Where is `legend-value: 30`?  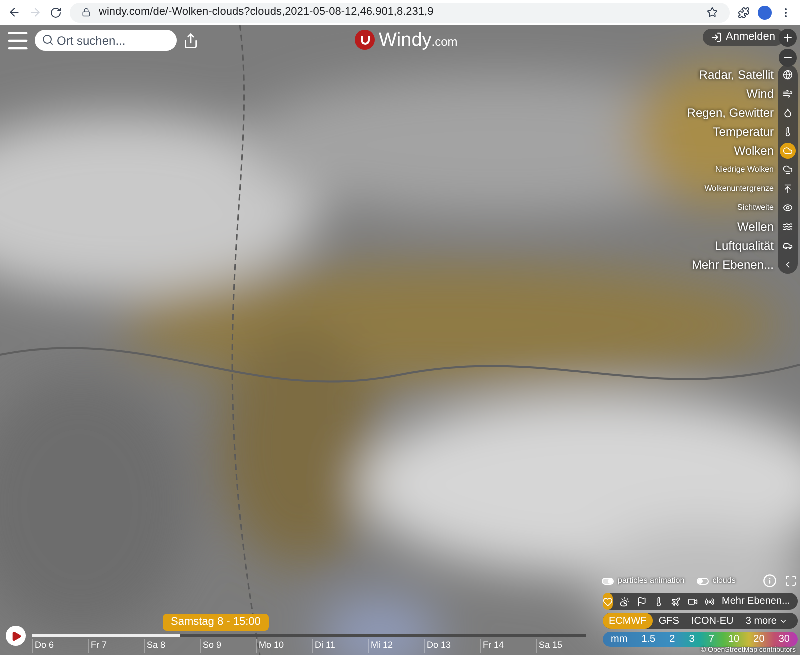 legend-value: 30 is located at coordinates (784, 639).